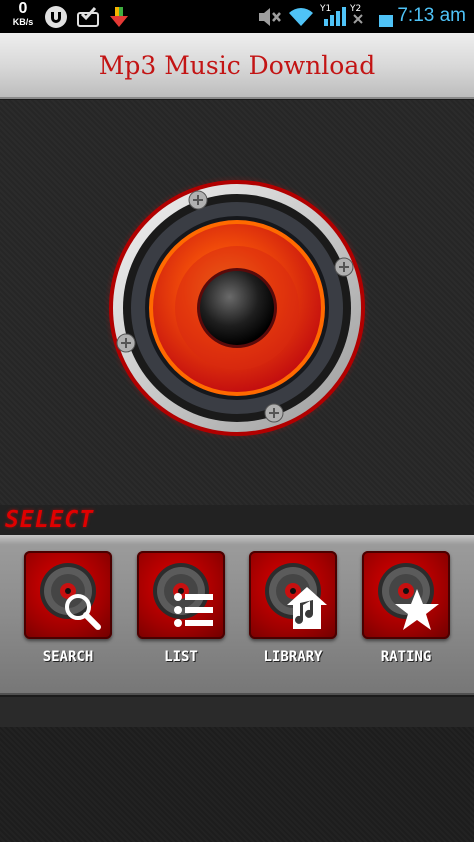 The image size is (474, 842). What do you see at coordinates (68, 595) in the screenshot?
I see `search-button` at bounding box center [68, 595].